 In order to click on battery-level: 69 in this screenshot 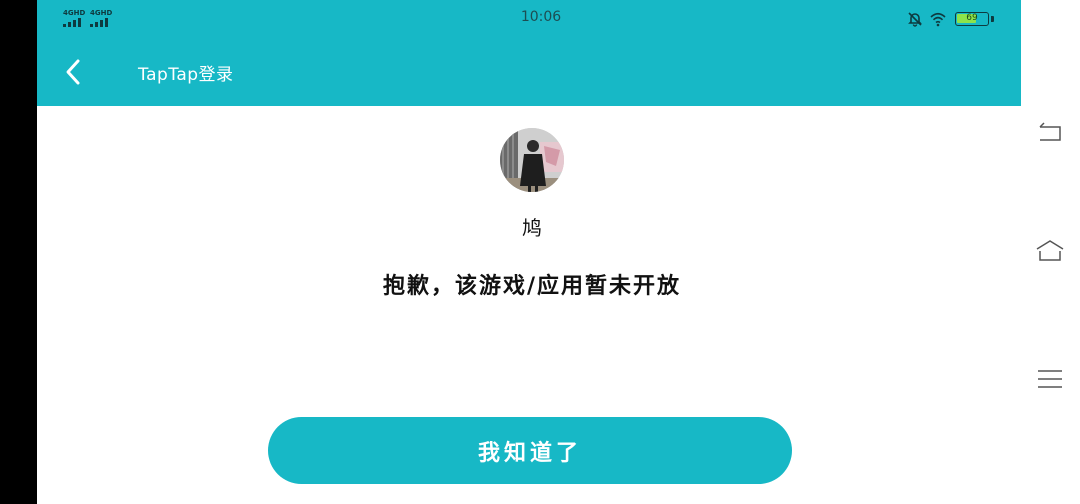, I will do `click(972, 18)`.